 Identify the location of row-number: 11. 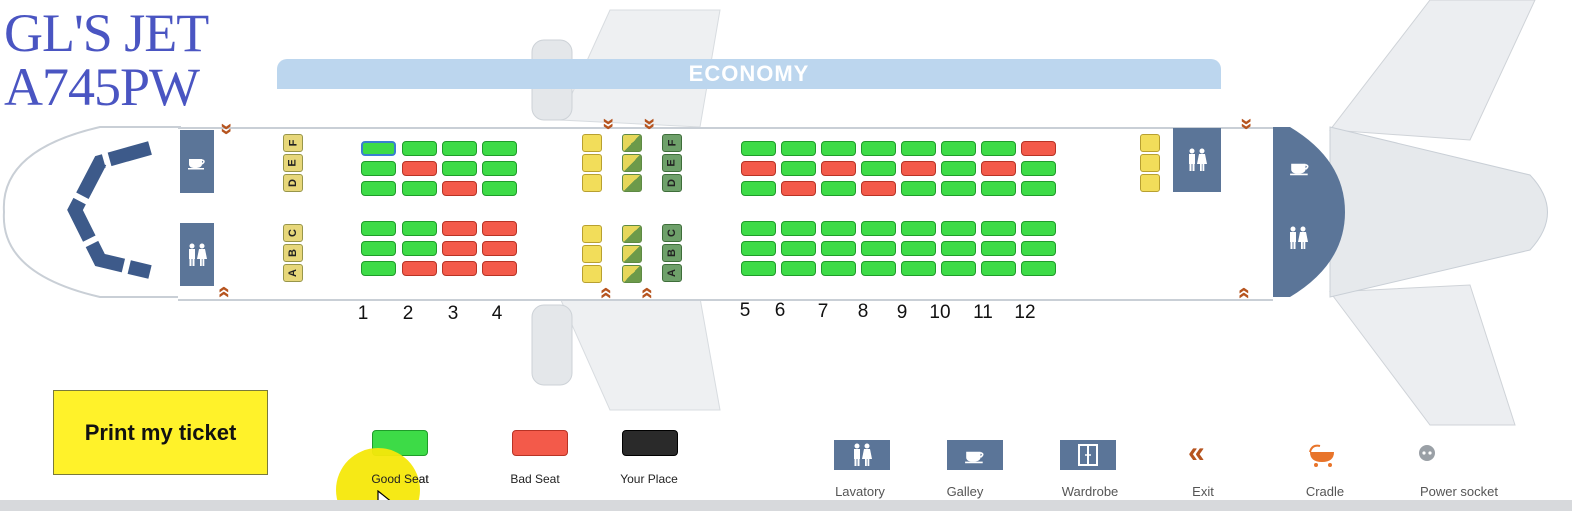
(983, 312).